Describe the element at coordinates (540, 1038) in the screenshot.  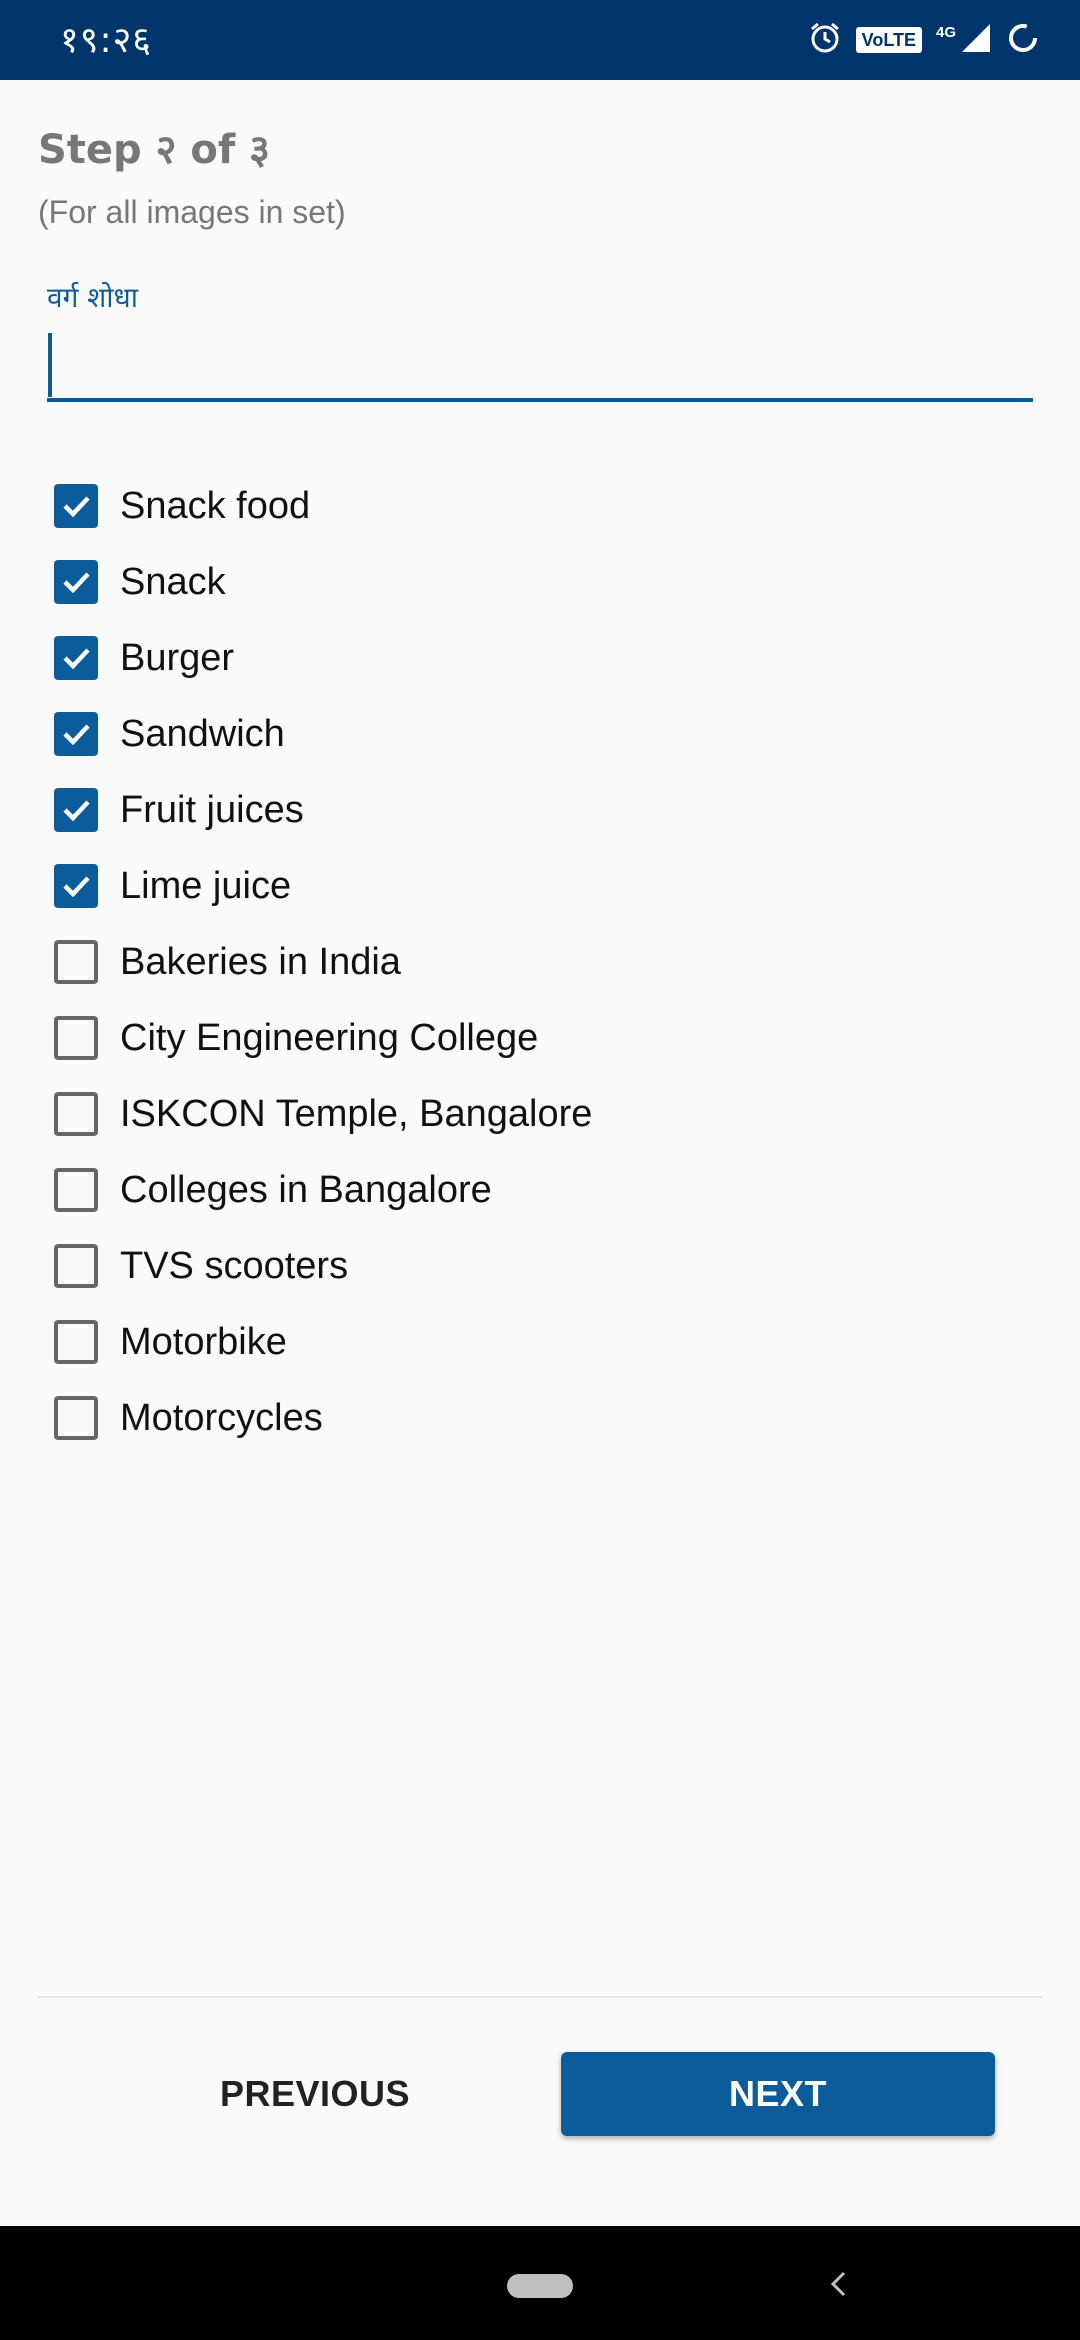
I see `category-item: City Engineering College` at that location.